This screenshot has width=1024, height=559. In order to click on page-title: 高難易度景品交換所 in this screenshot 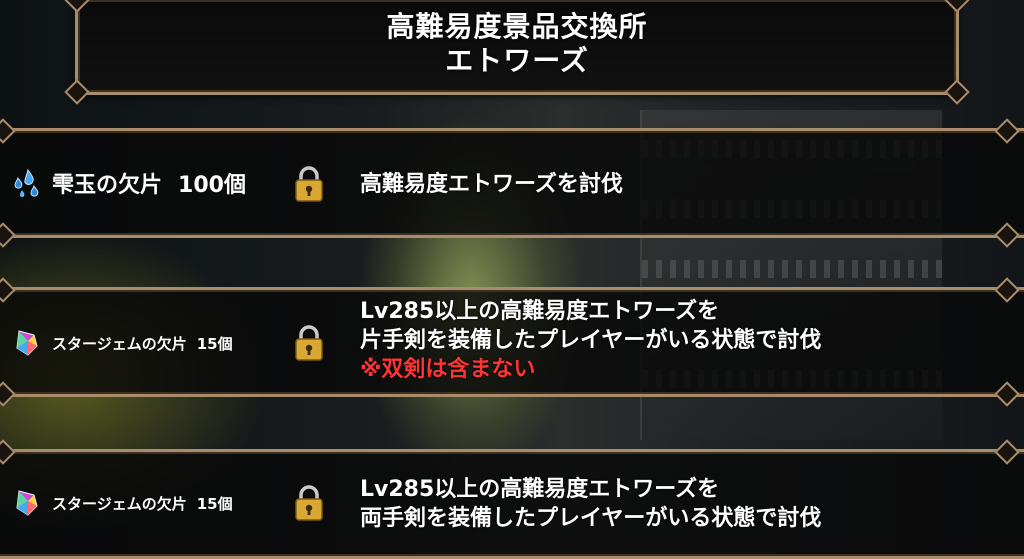, I will do `click(517, 26)`.